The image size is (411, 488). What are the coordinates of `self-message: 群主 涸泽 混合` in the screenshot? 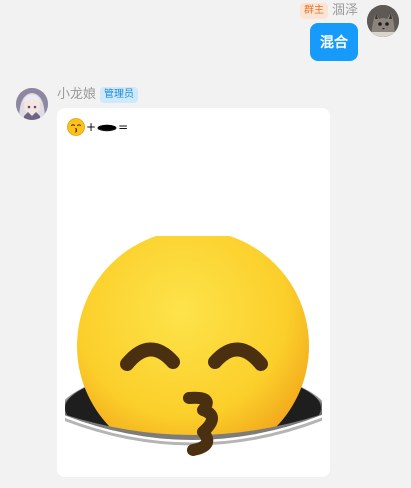 It's located at (205, 35).